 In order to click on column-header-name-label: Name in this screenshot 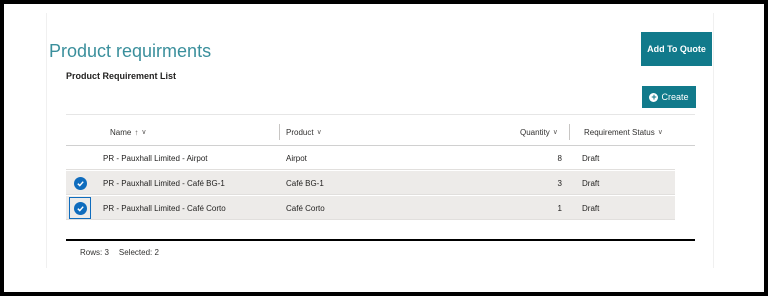, I will do `click(121, 132)`.